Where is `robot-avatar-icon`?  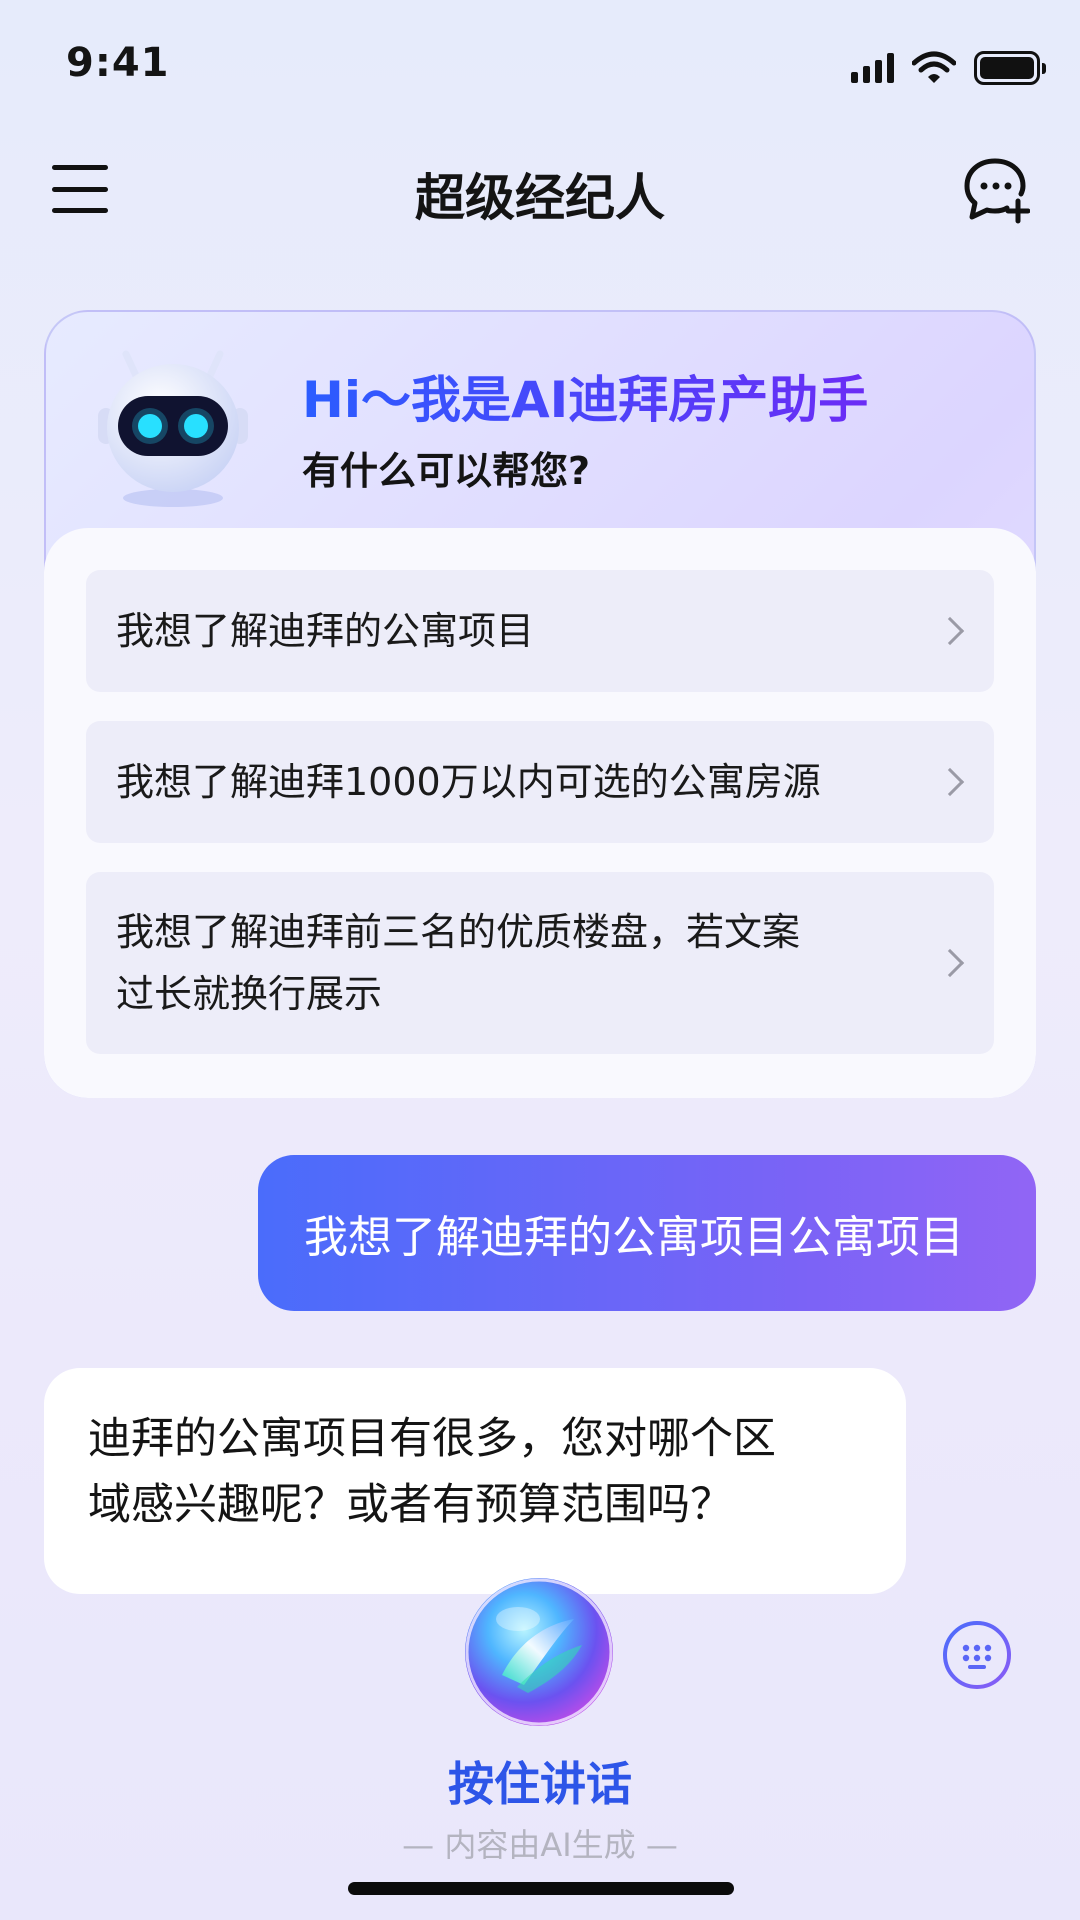 robot-avatar-icon is located at coordinates (173, 428).